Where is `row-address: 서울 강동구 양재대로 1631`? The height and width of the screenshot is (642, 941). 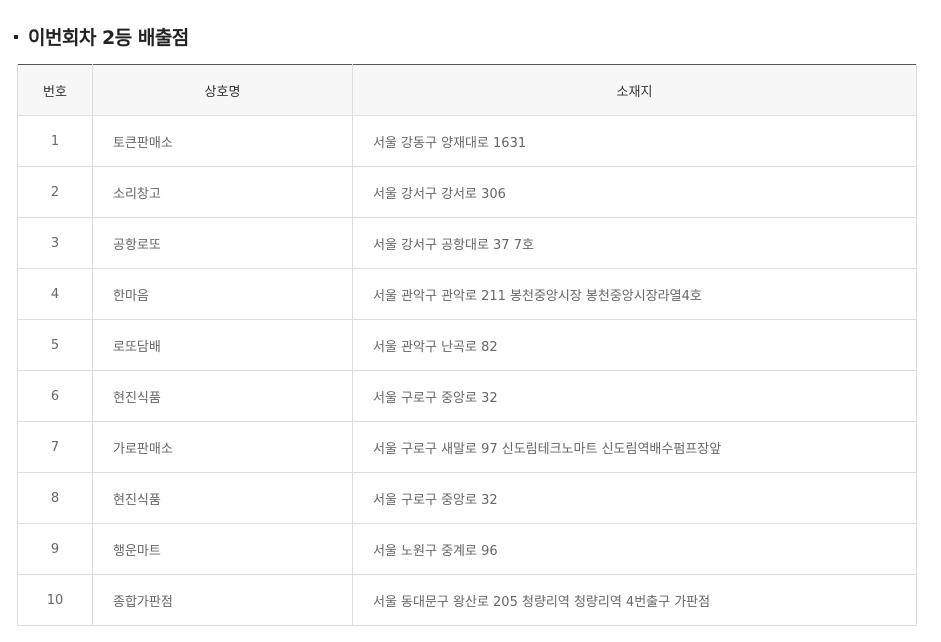
row-address: 서울 강동구 양재대로 1631 is located at coordinates (634, 141).